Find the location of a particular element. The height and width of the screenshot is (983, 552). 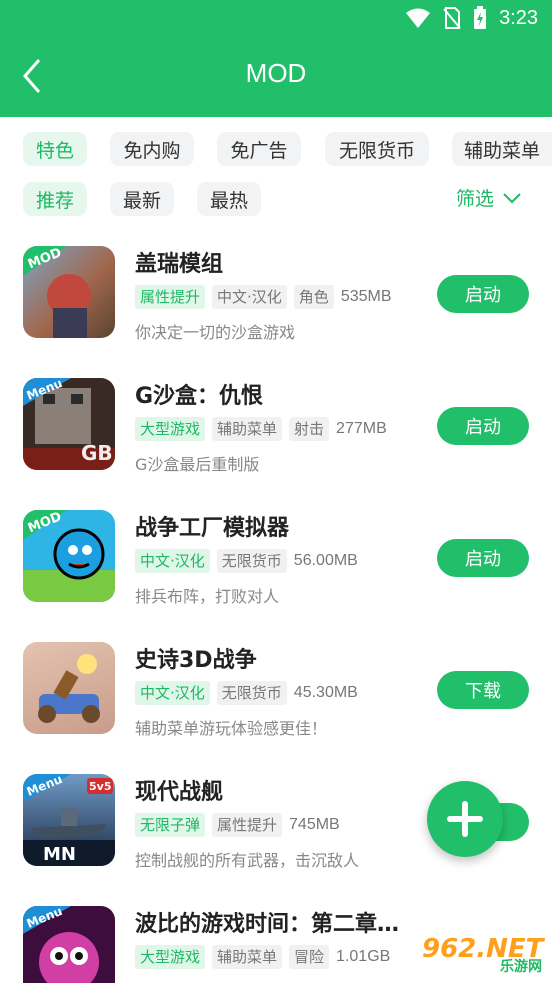

app-size: 1.01GB is located at coordinates (363, 956).